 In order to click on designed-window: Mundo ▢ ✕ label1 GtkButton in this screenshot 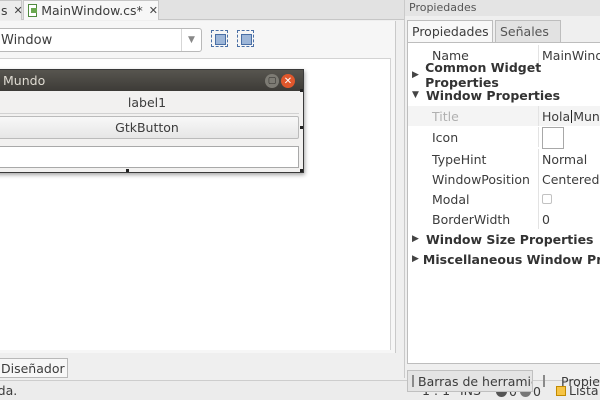, I will do `click(152, 121)`.